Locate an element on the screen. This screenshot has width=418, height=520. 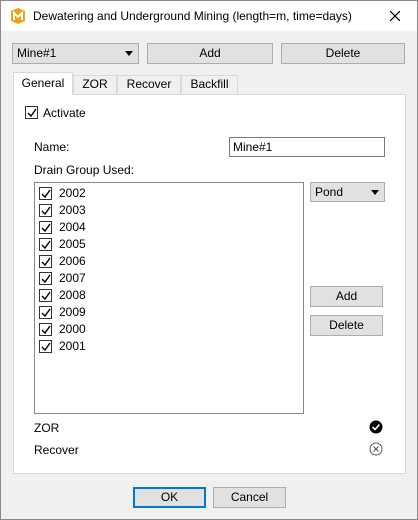
tab-general-label: General is located at coordinates (43, 83).